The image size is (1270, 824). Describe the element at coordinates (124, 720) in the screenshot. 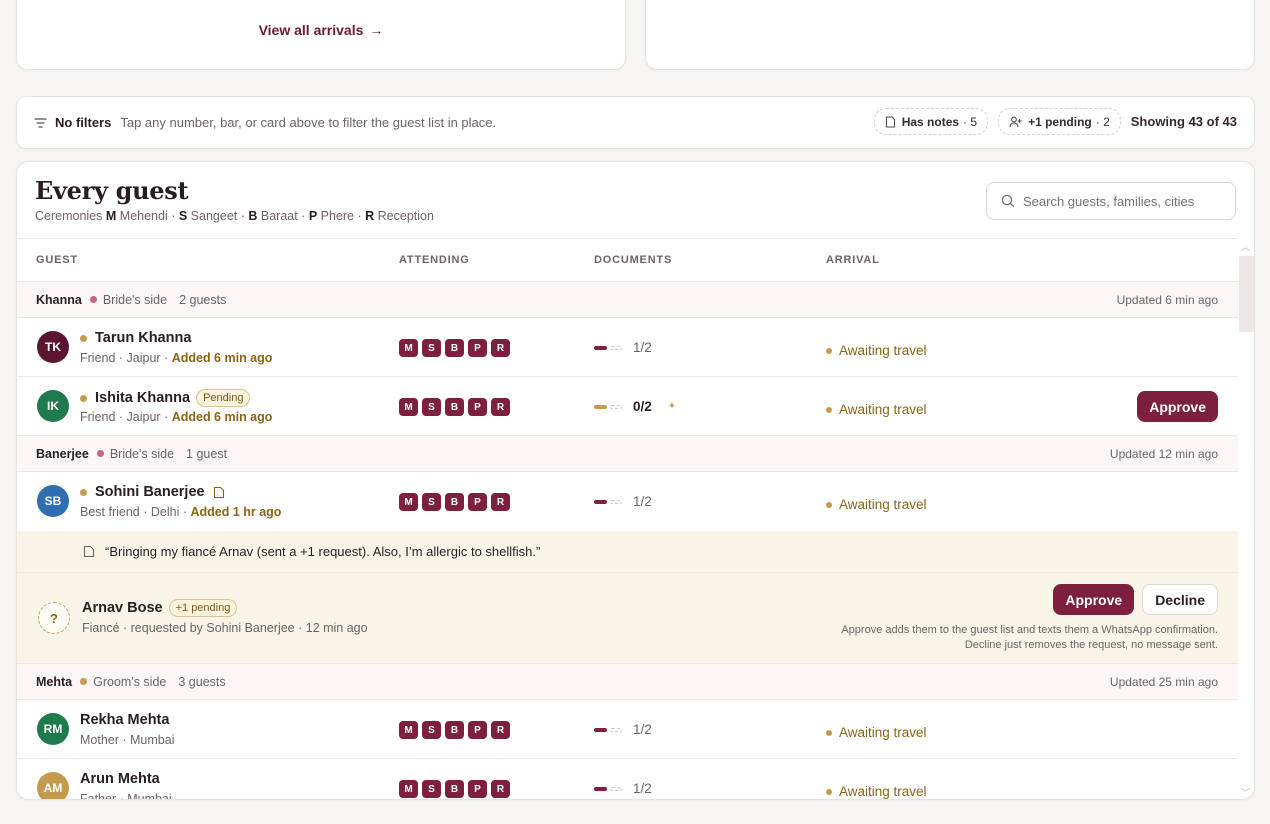

I see `guest-name: Rekha Mehta` at that location.